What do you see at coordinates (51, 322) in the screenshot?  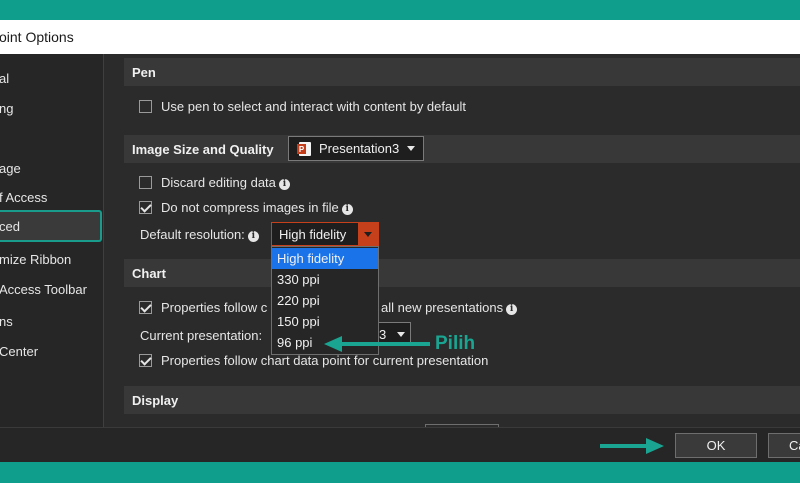 I see `sidebar-item-add-ins: ns` at bounding box center [51, 322].